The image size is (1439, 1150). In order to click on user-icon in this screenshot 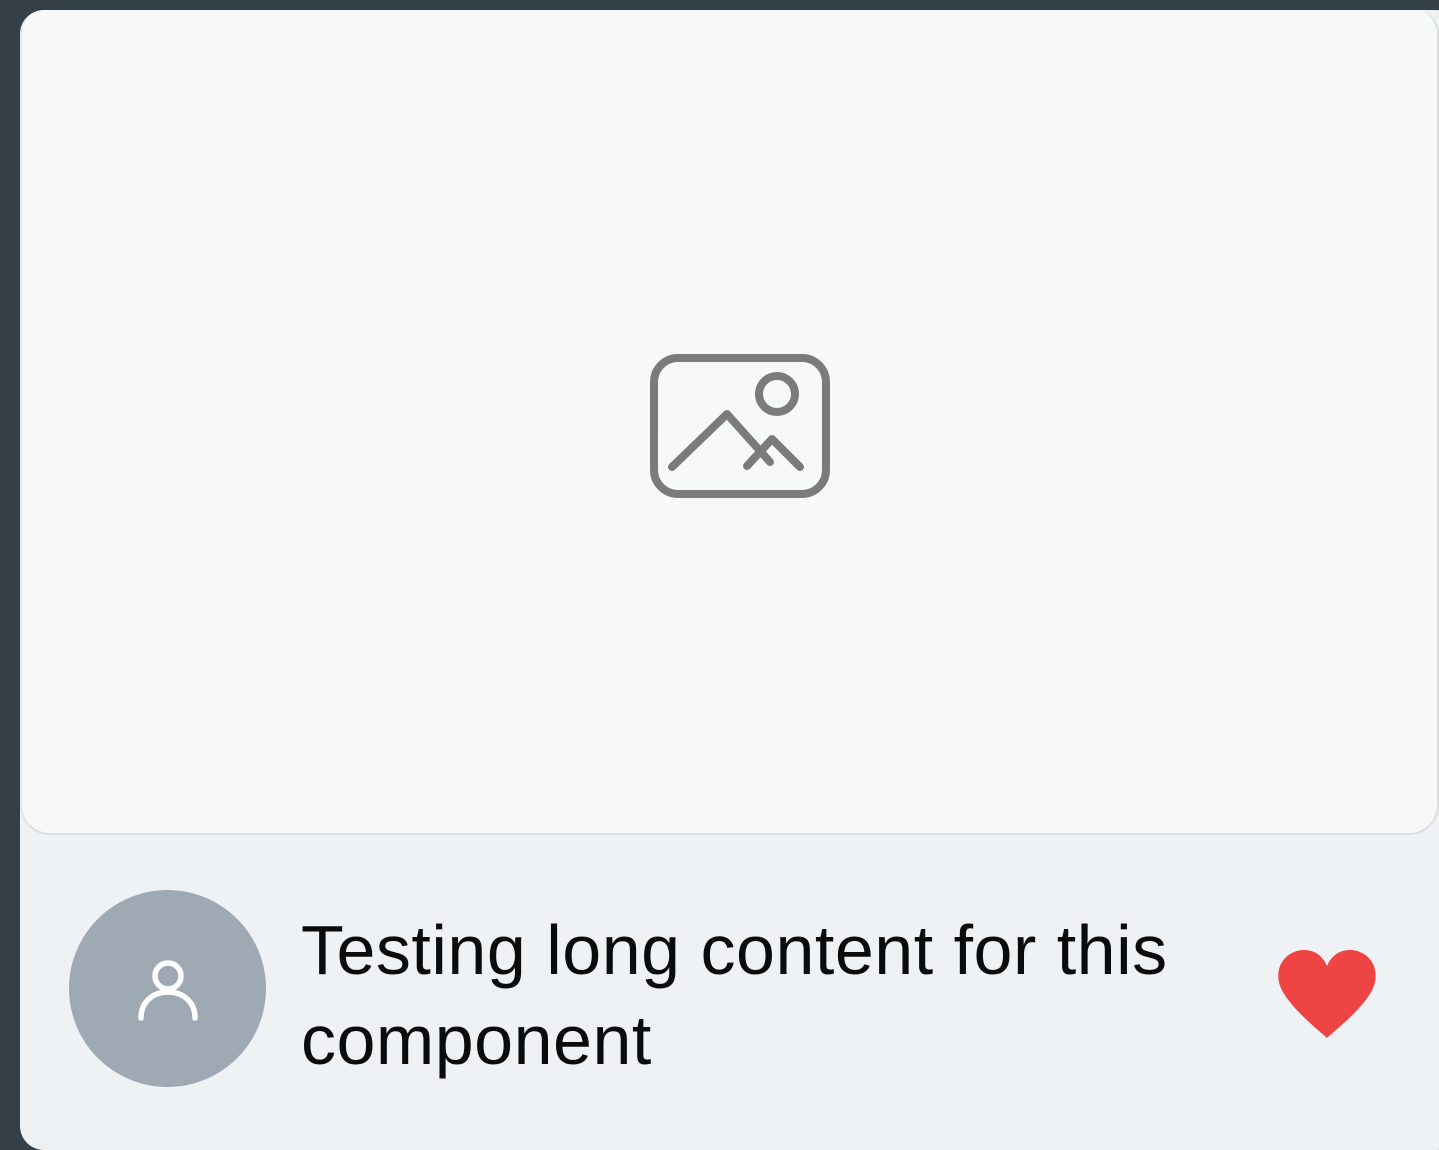, I will do `click(168, 990)`.